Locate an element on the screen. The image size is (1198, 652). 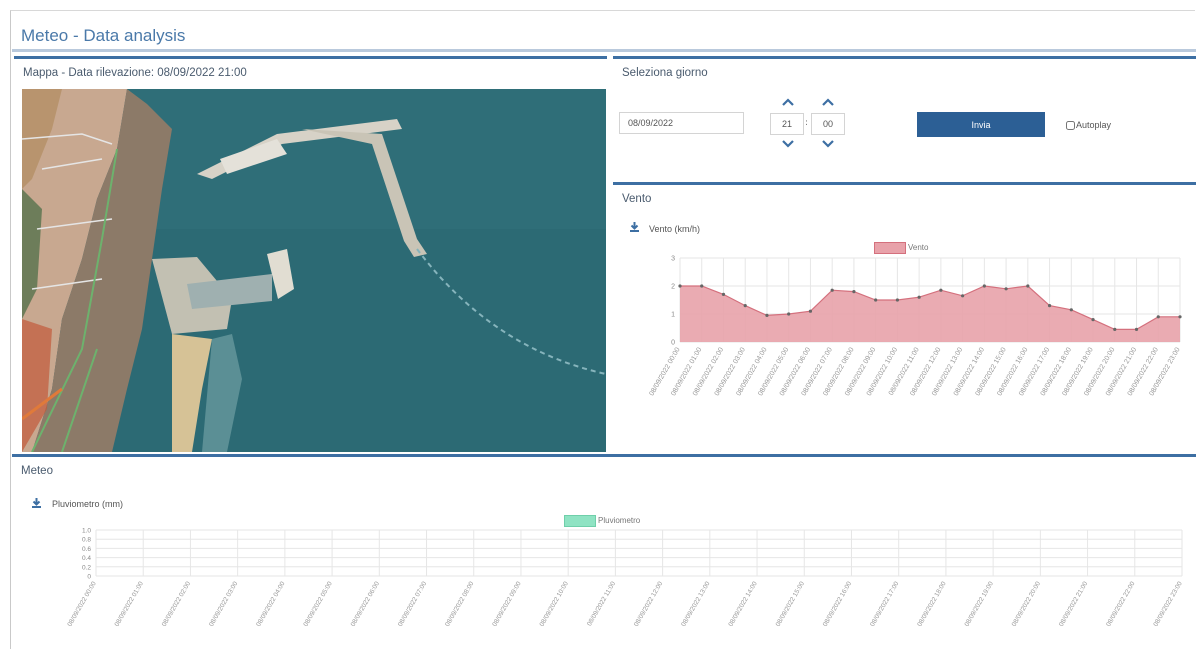
x-tick-label: 08/09/2022 05:00 is located at coordinates (318, 604).